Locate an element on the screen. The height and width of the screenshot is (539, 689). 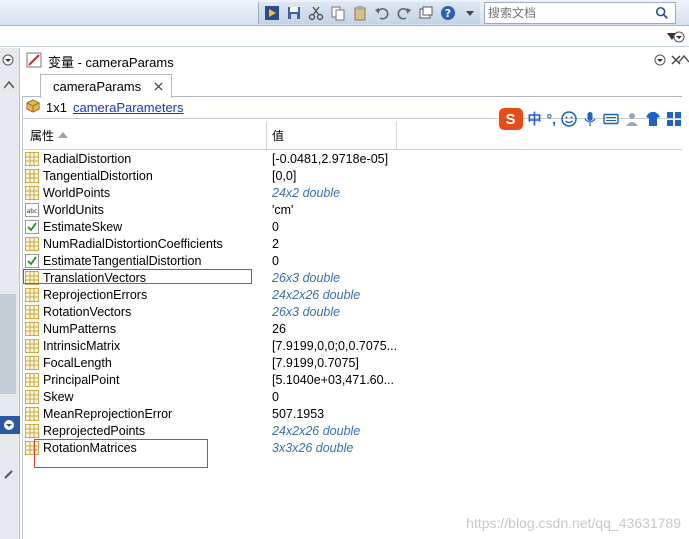
property-name: FocalLength is located at coordinates (77, 362).